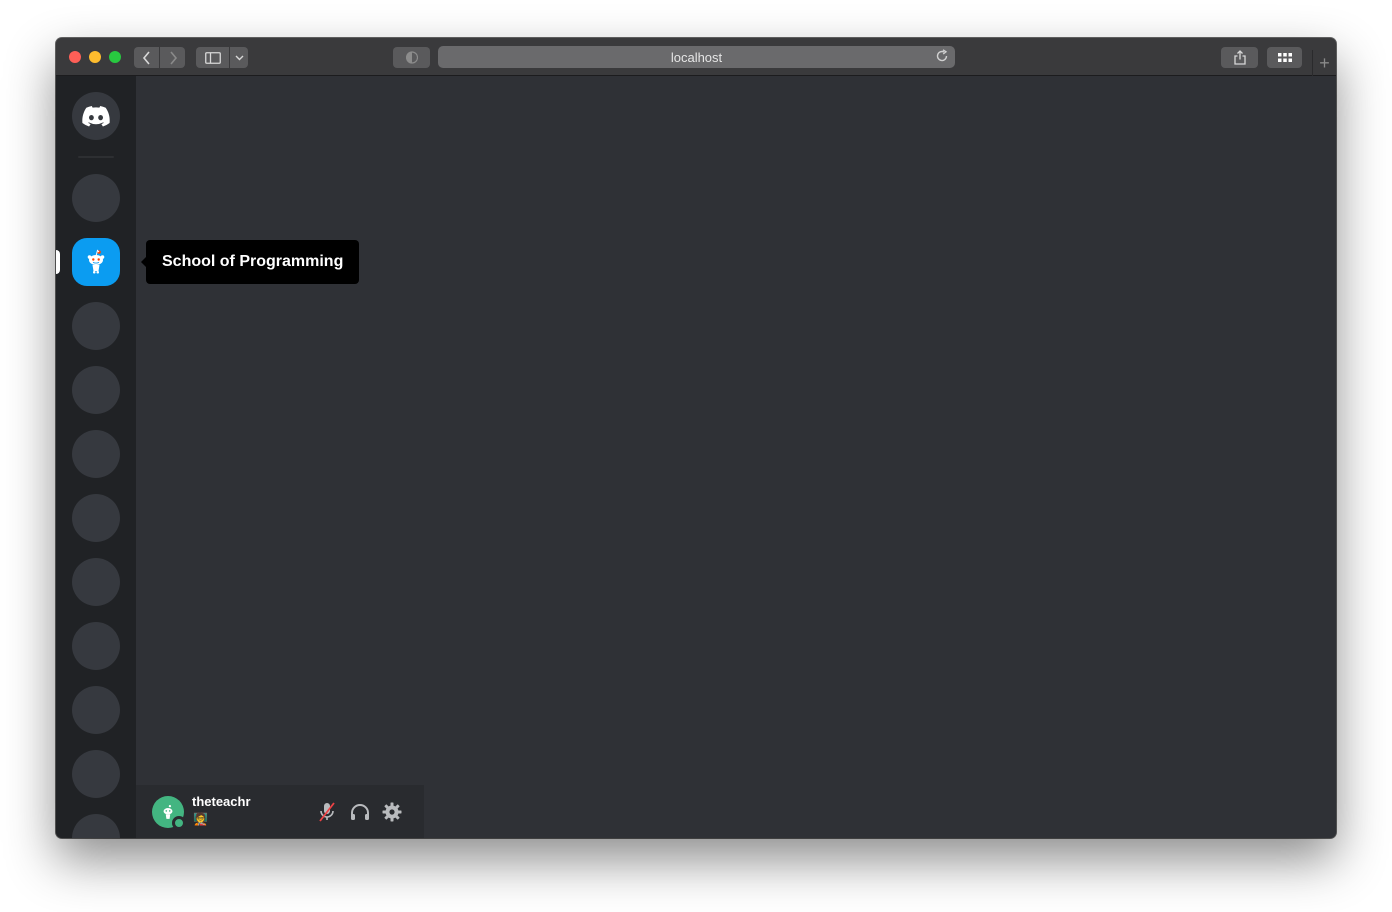  I want to click on server-name-tooltip: School of Programming, so click(250, 262).